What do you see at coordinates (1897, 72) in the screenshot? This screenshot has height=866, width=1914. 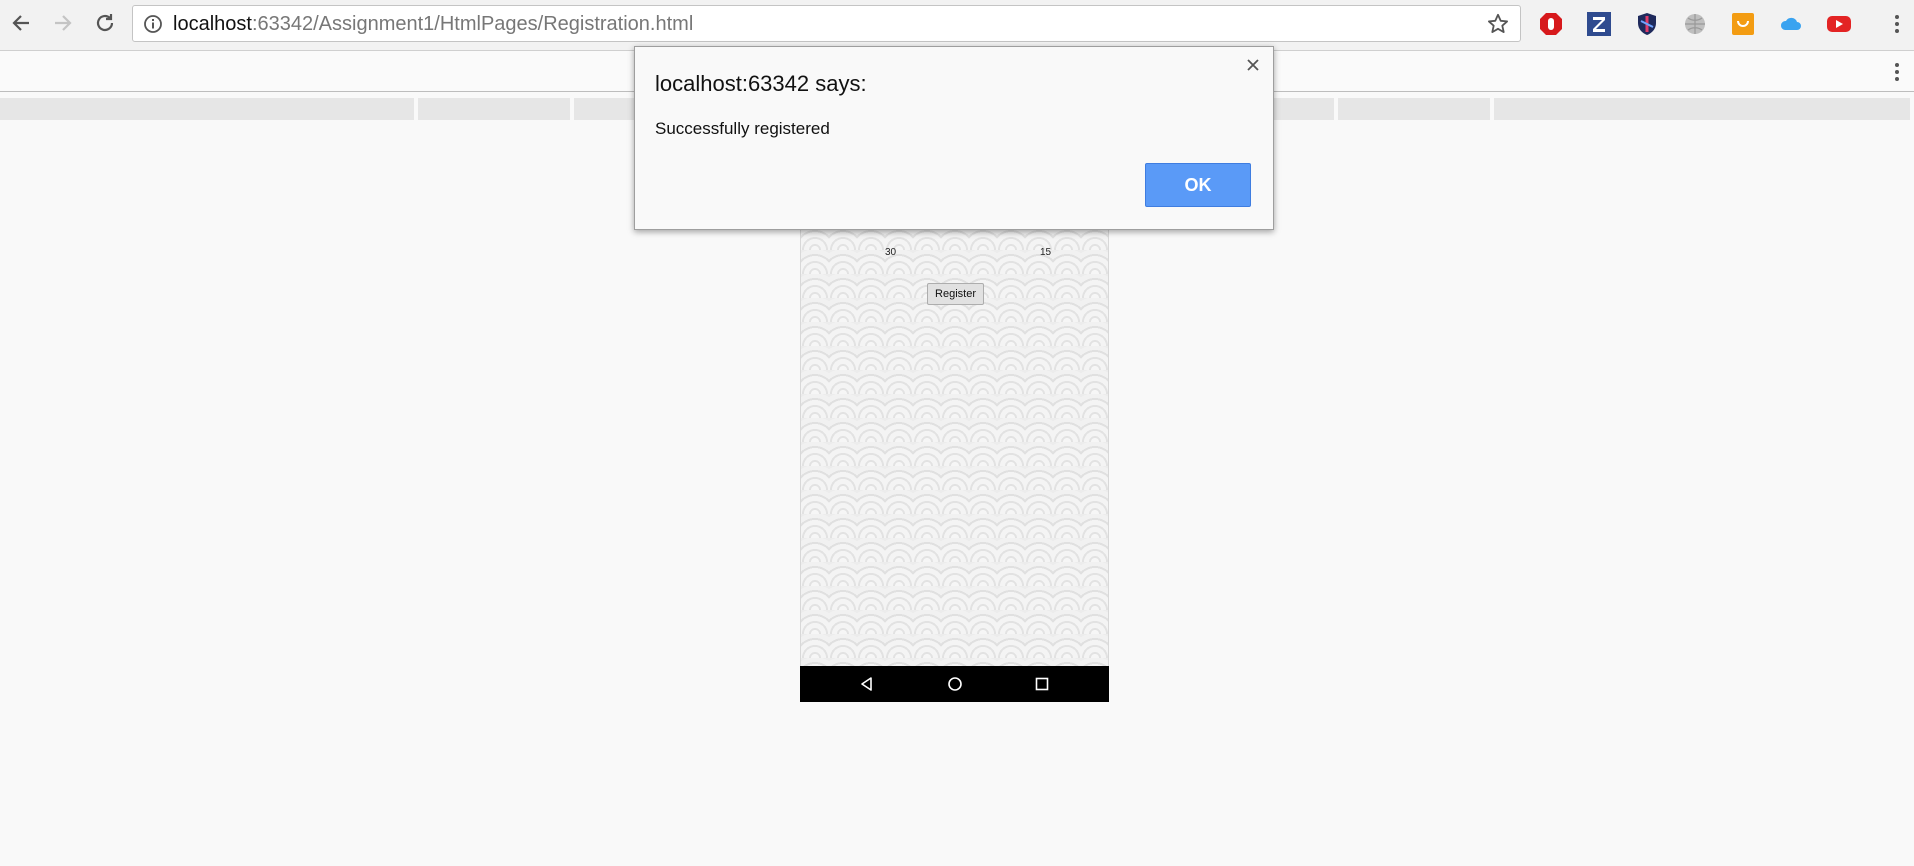 I see `device-toolbar-menu-icon` at bounding box center [1897, 72].